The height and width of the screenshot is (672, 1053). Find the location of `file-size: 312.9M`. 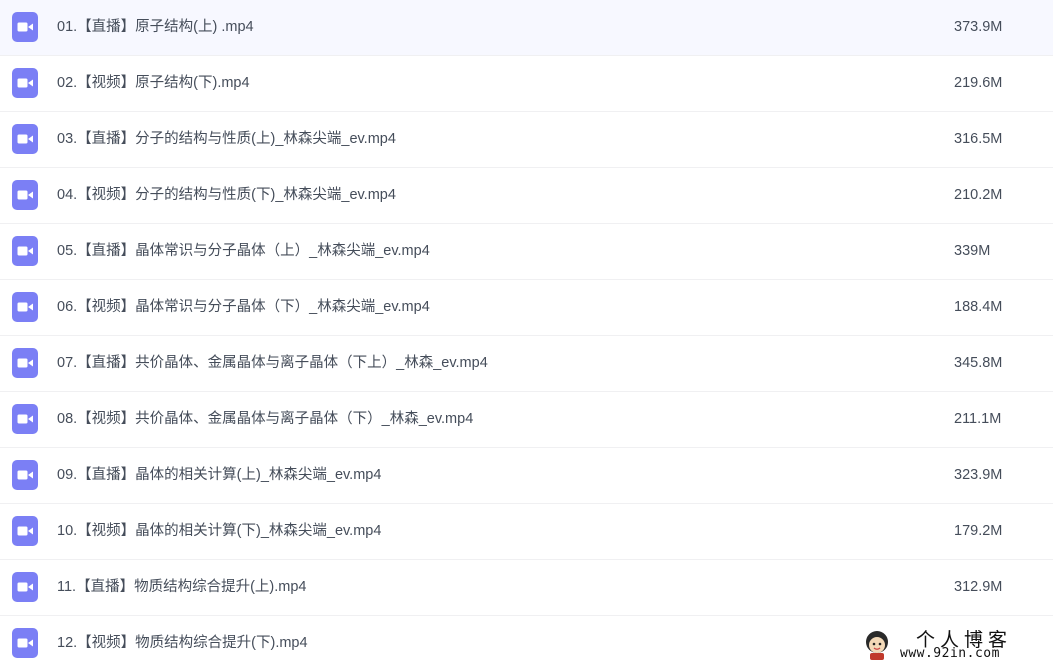

file-size: 312.9M is located at coordinates (978, 587).